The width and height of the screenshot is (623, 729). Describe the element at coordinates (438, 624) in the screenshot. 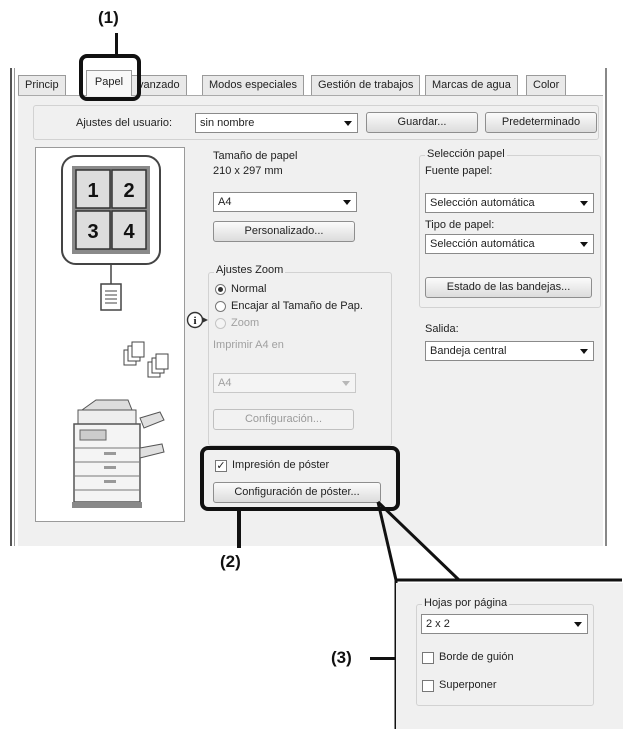

I see `sheets-per-page-value: 2 x 2` at that location.